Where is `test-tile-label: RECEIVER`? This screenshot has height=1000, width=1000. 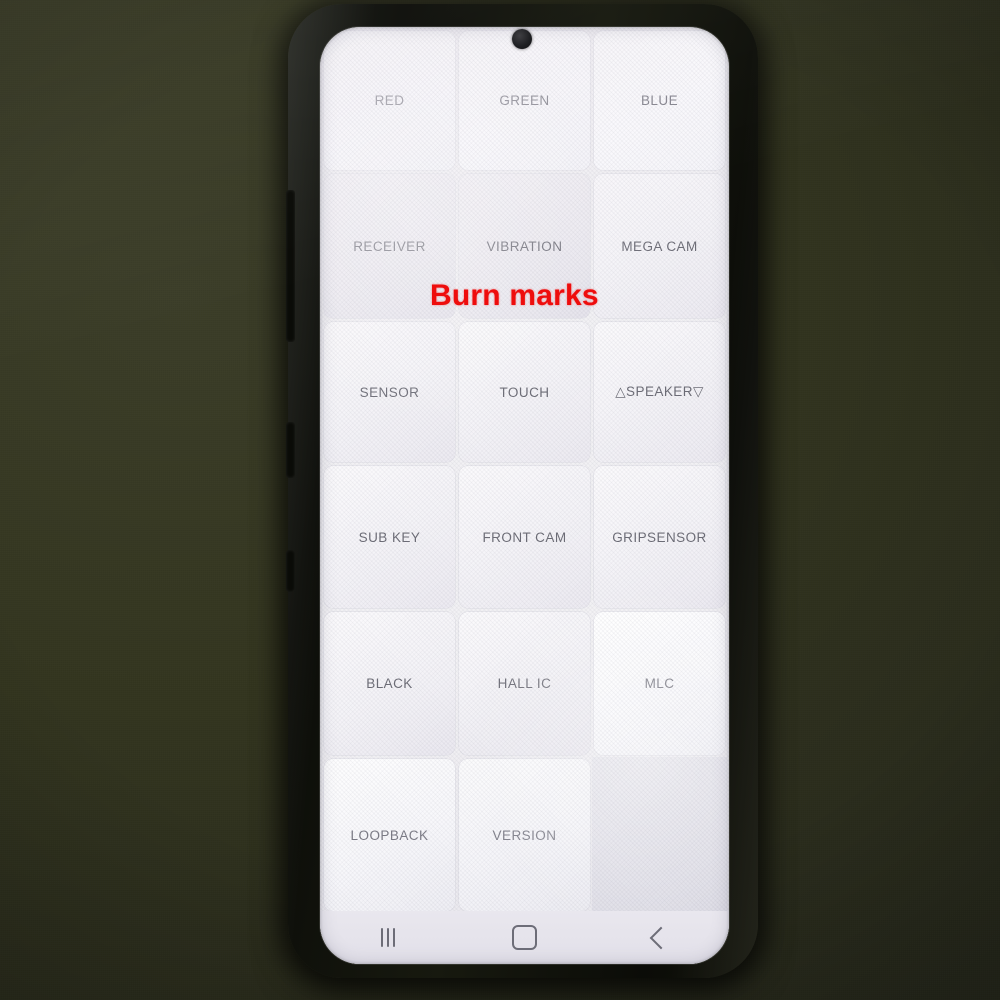
test-tile-label: RECEIVER is located at coordinates (389, 246).